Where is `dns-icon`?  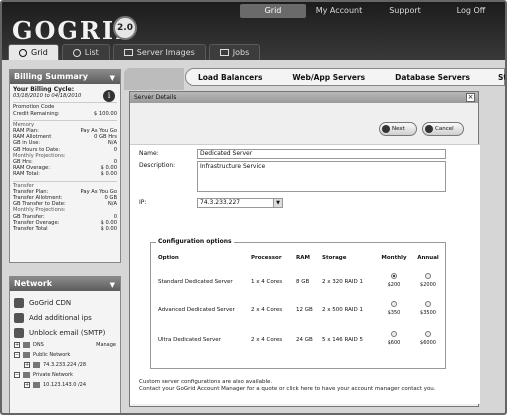
dns-icon is located at coordinates (26, 345).